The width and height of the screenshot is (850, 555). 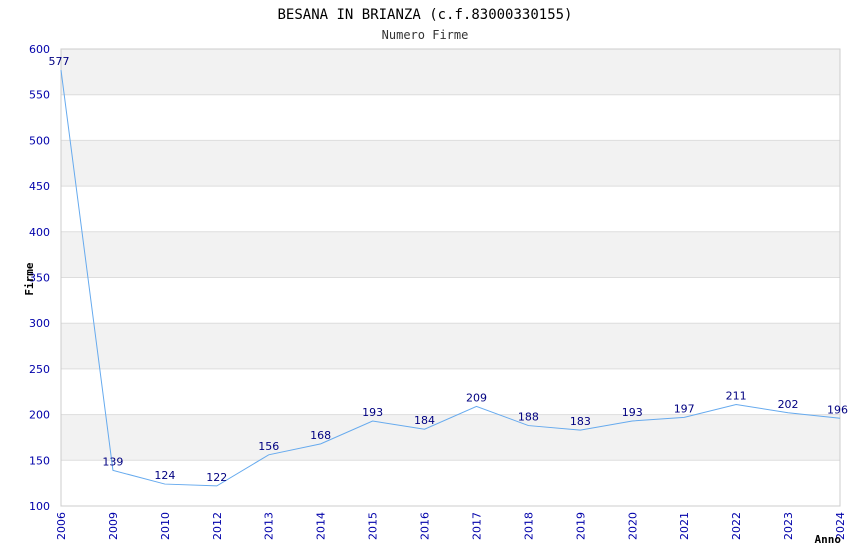 What do you see at coordinates (425, 35) in the screenshot?
I see `chart-subtitle: Numero Firme` at bounding box center [425, 35].